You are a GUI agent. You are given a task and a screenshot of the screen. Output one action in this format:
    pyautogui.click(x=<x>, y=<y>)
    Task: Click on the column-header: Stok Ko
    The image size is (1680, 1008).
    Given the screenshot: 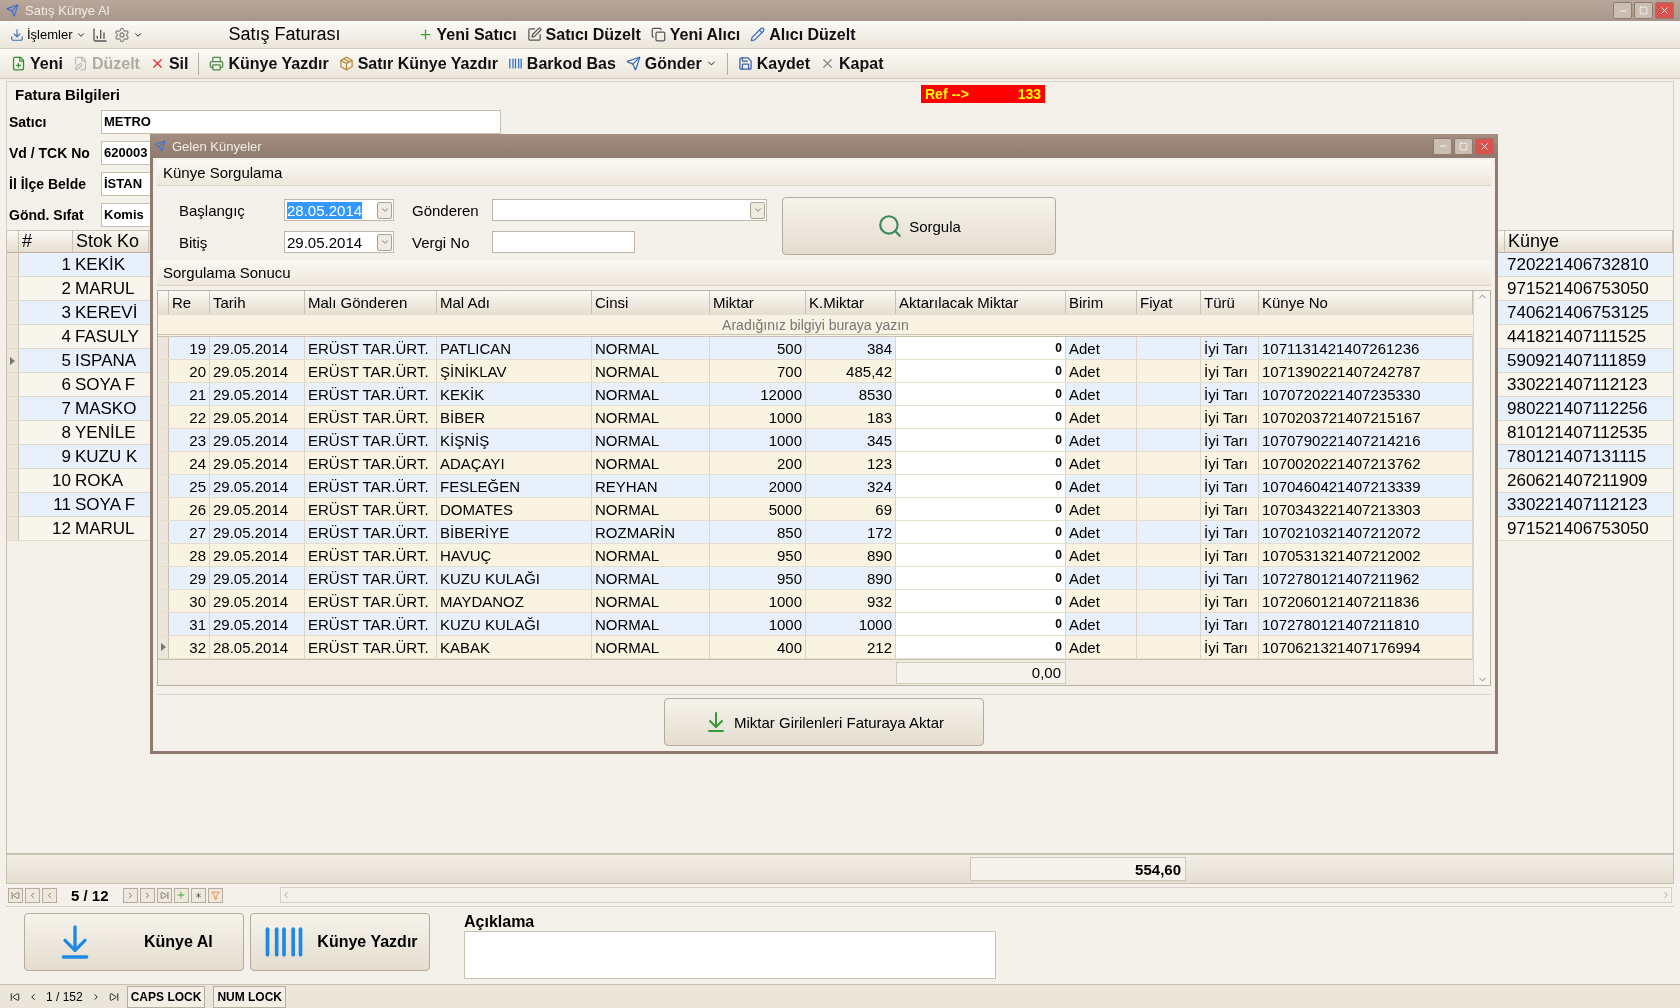 What is the action you would take?
    pyautogui.click(x=111, y=242)
    